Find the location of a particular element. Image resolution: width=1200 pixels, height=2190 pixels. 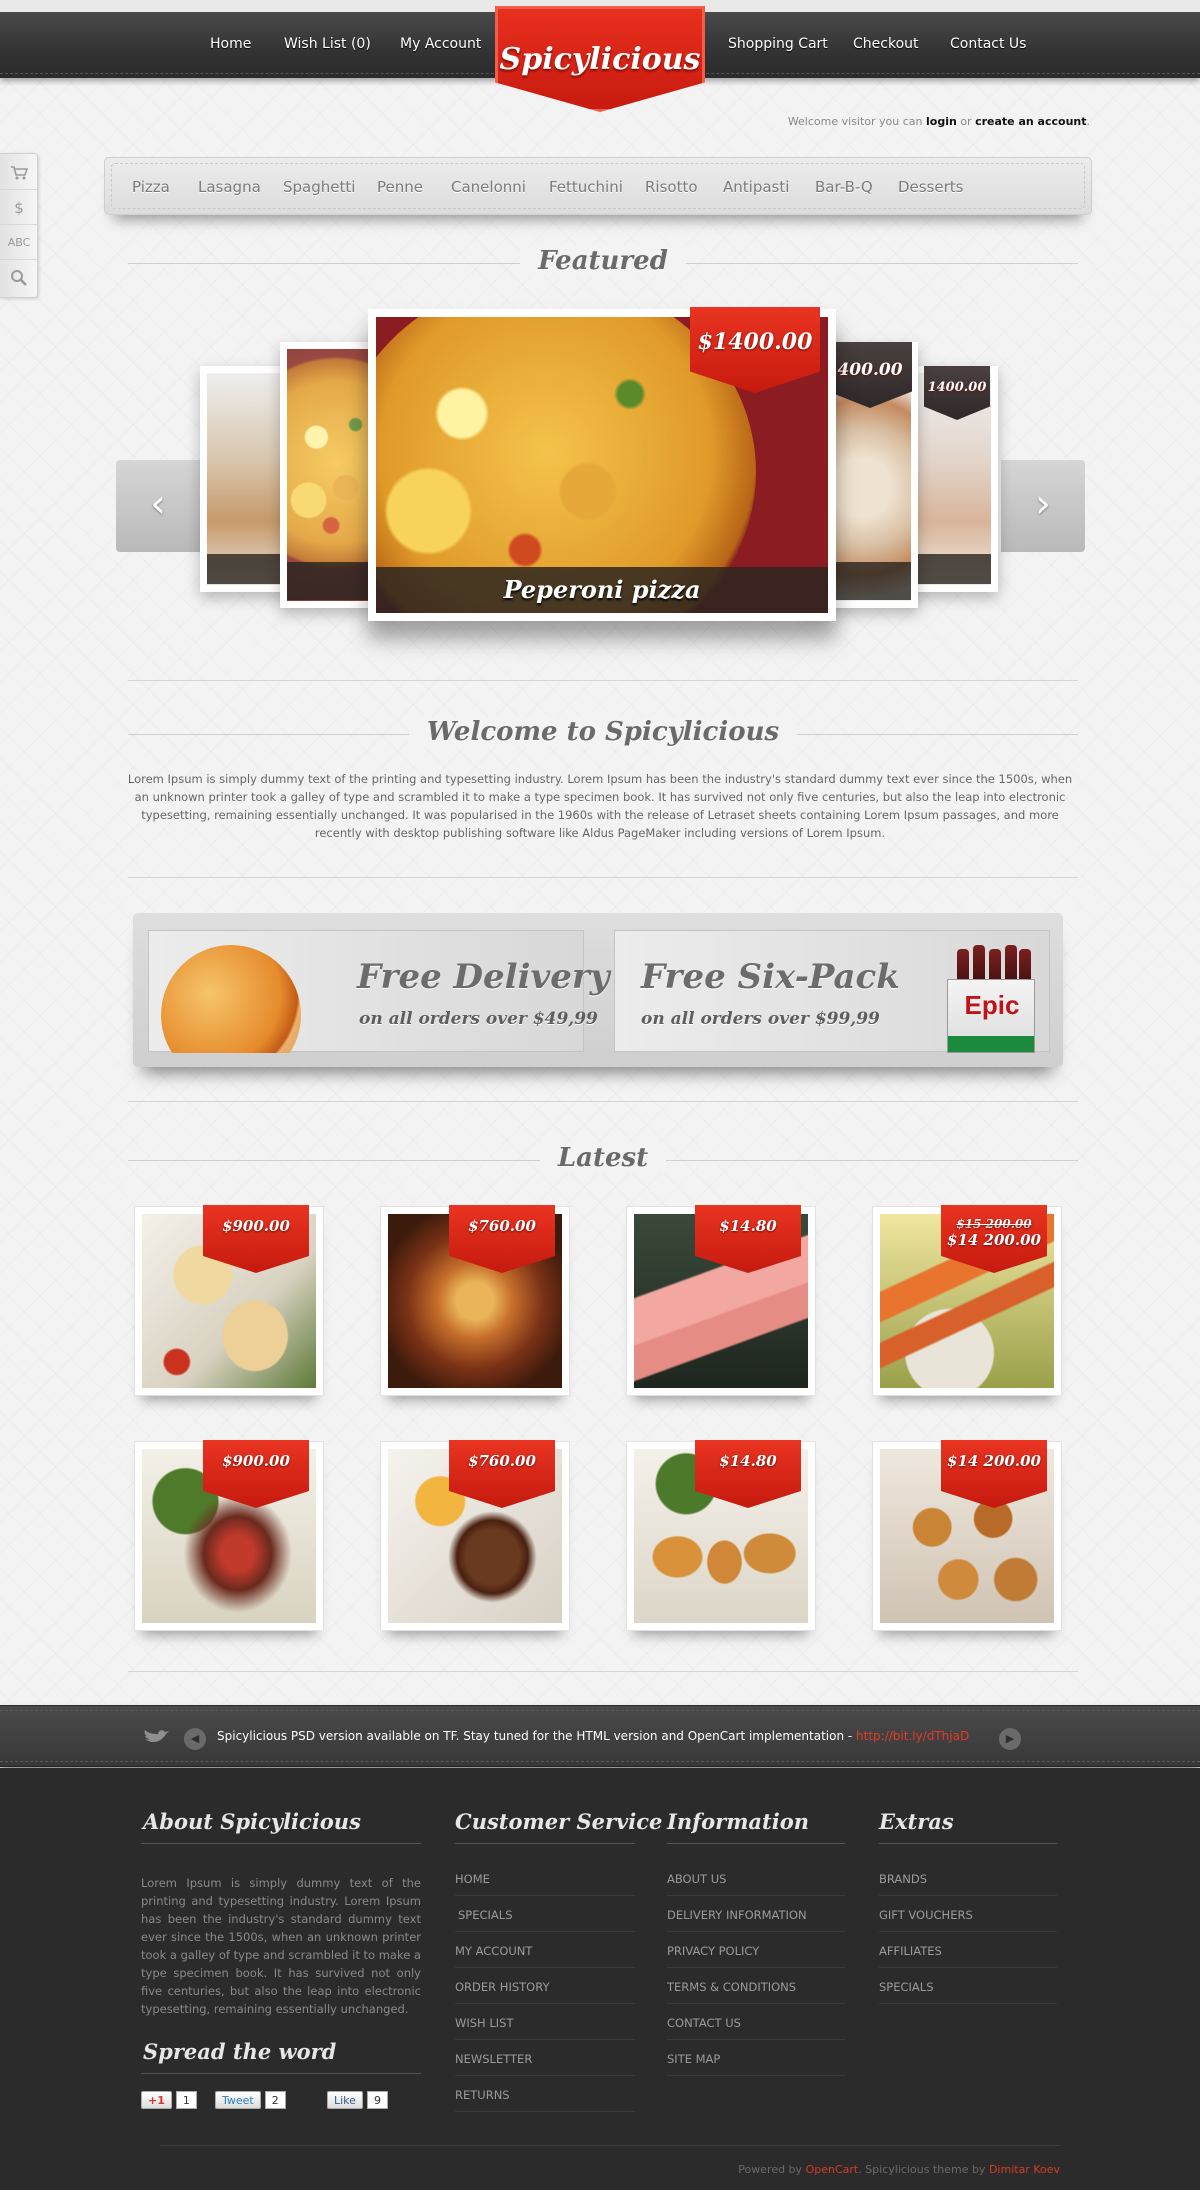

slider-prev-button: ‹ is located at coordinates (158, 506).